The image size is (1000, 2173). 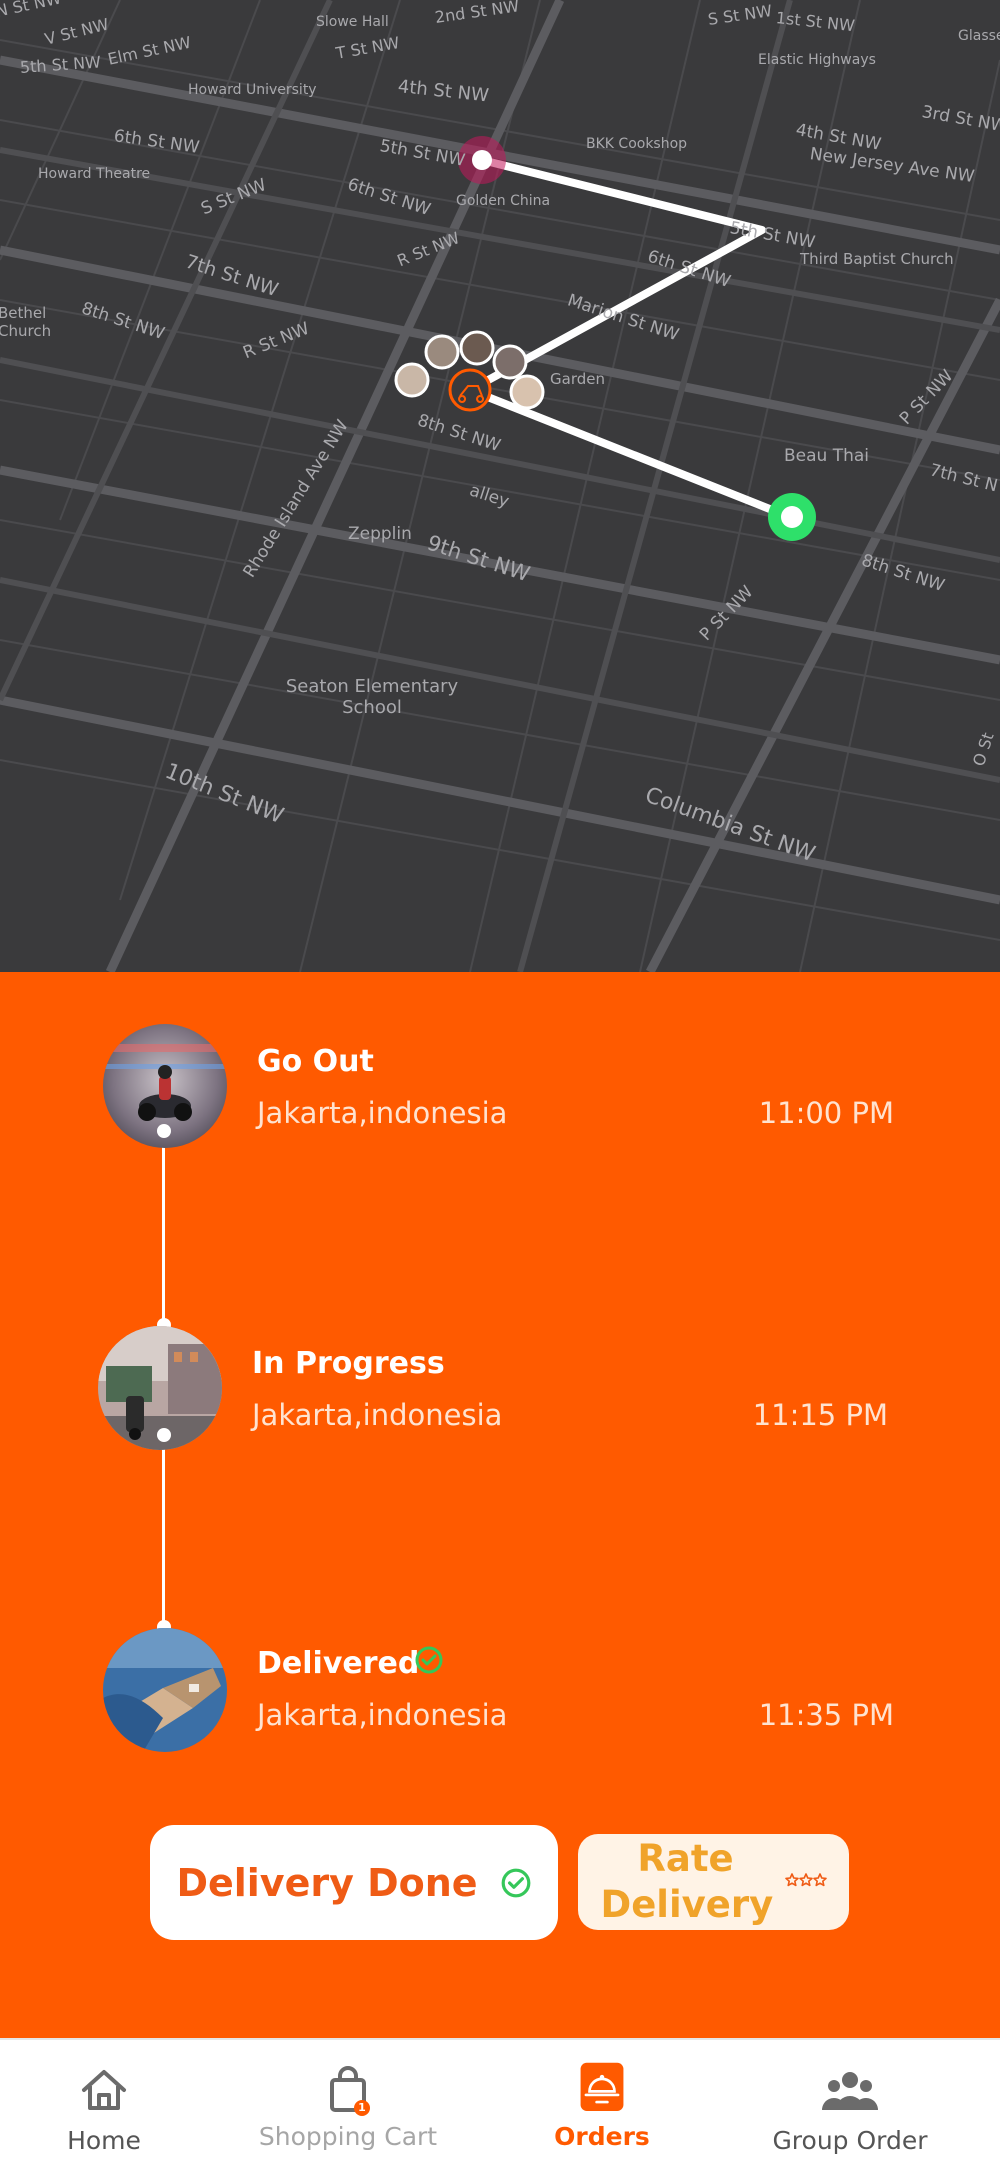 I want to click on shopping-bag-icon: 1, so click(x=348, y=2090).